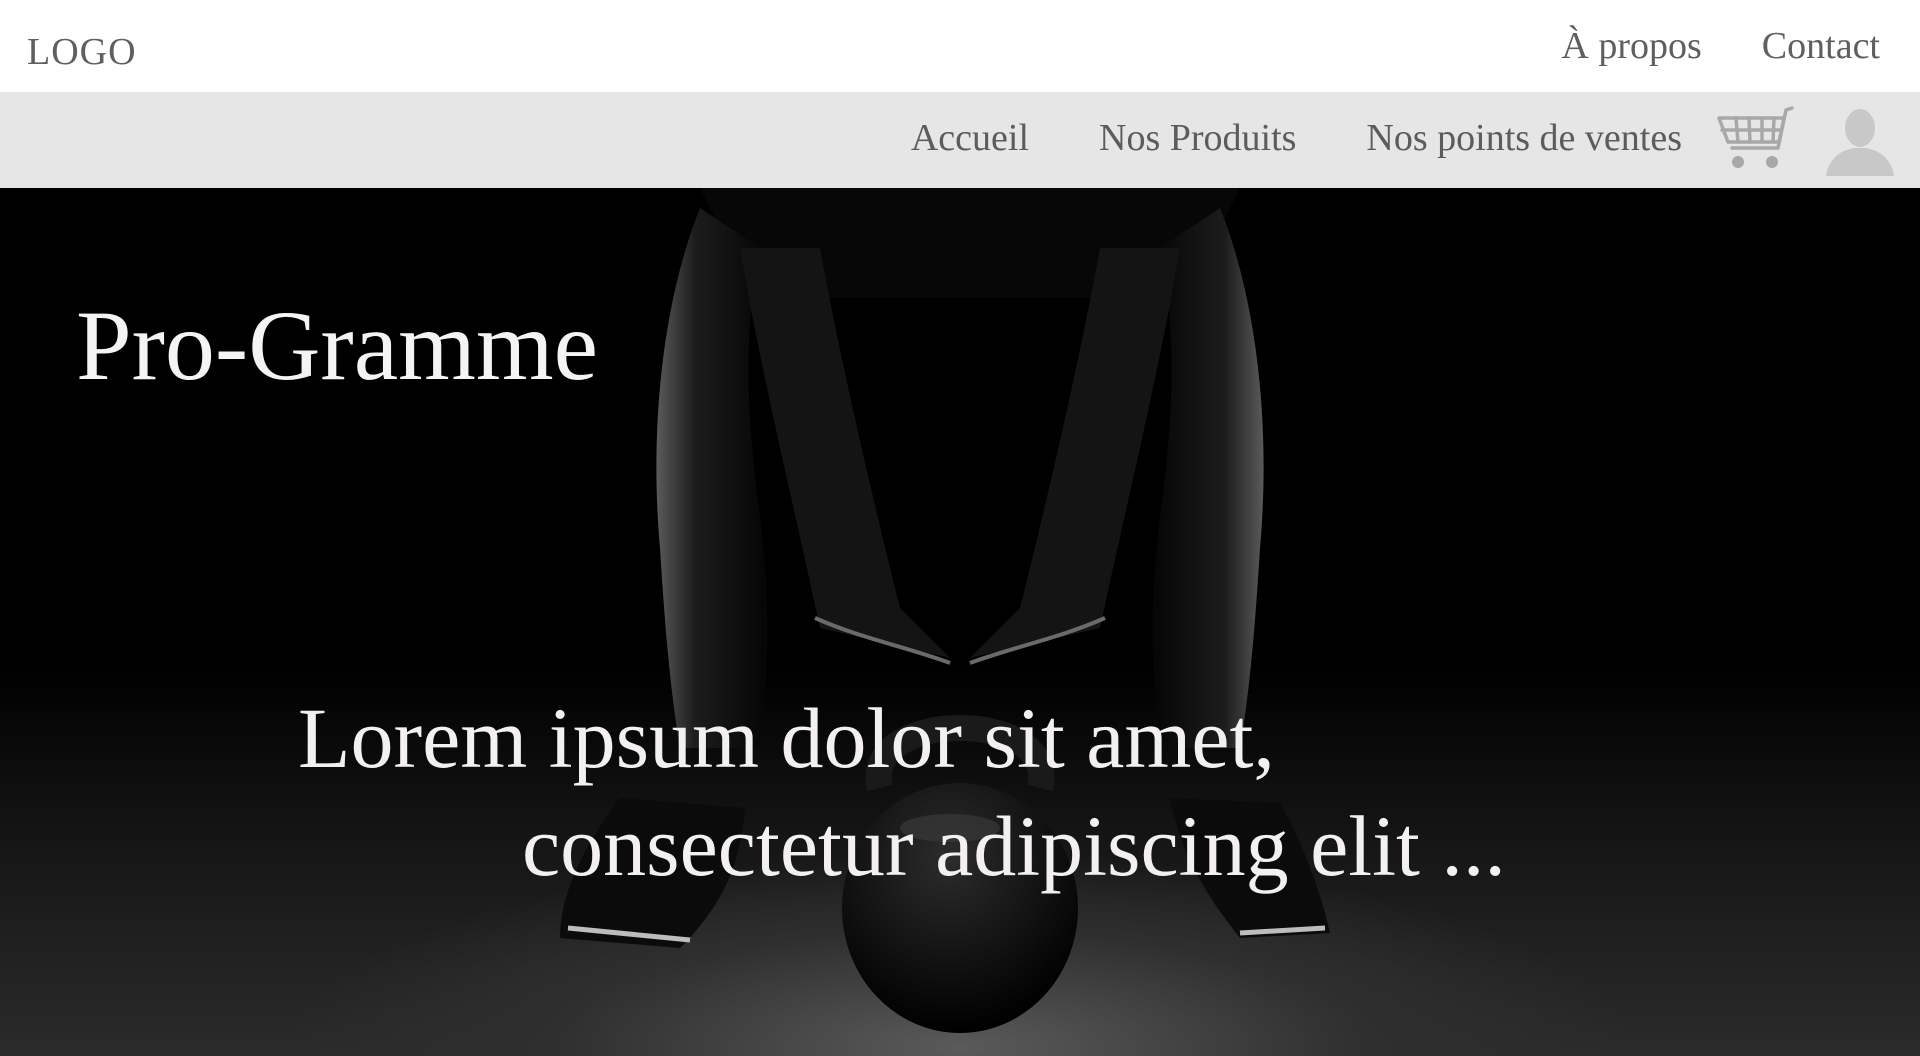  What do you see at coordinates (970, 138) in the screenshot?
I see `nav-item-accueil: Accueil` at bounding box center [970, 138].